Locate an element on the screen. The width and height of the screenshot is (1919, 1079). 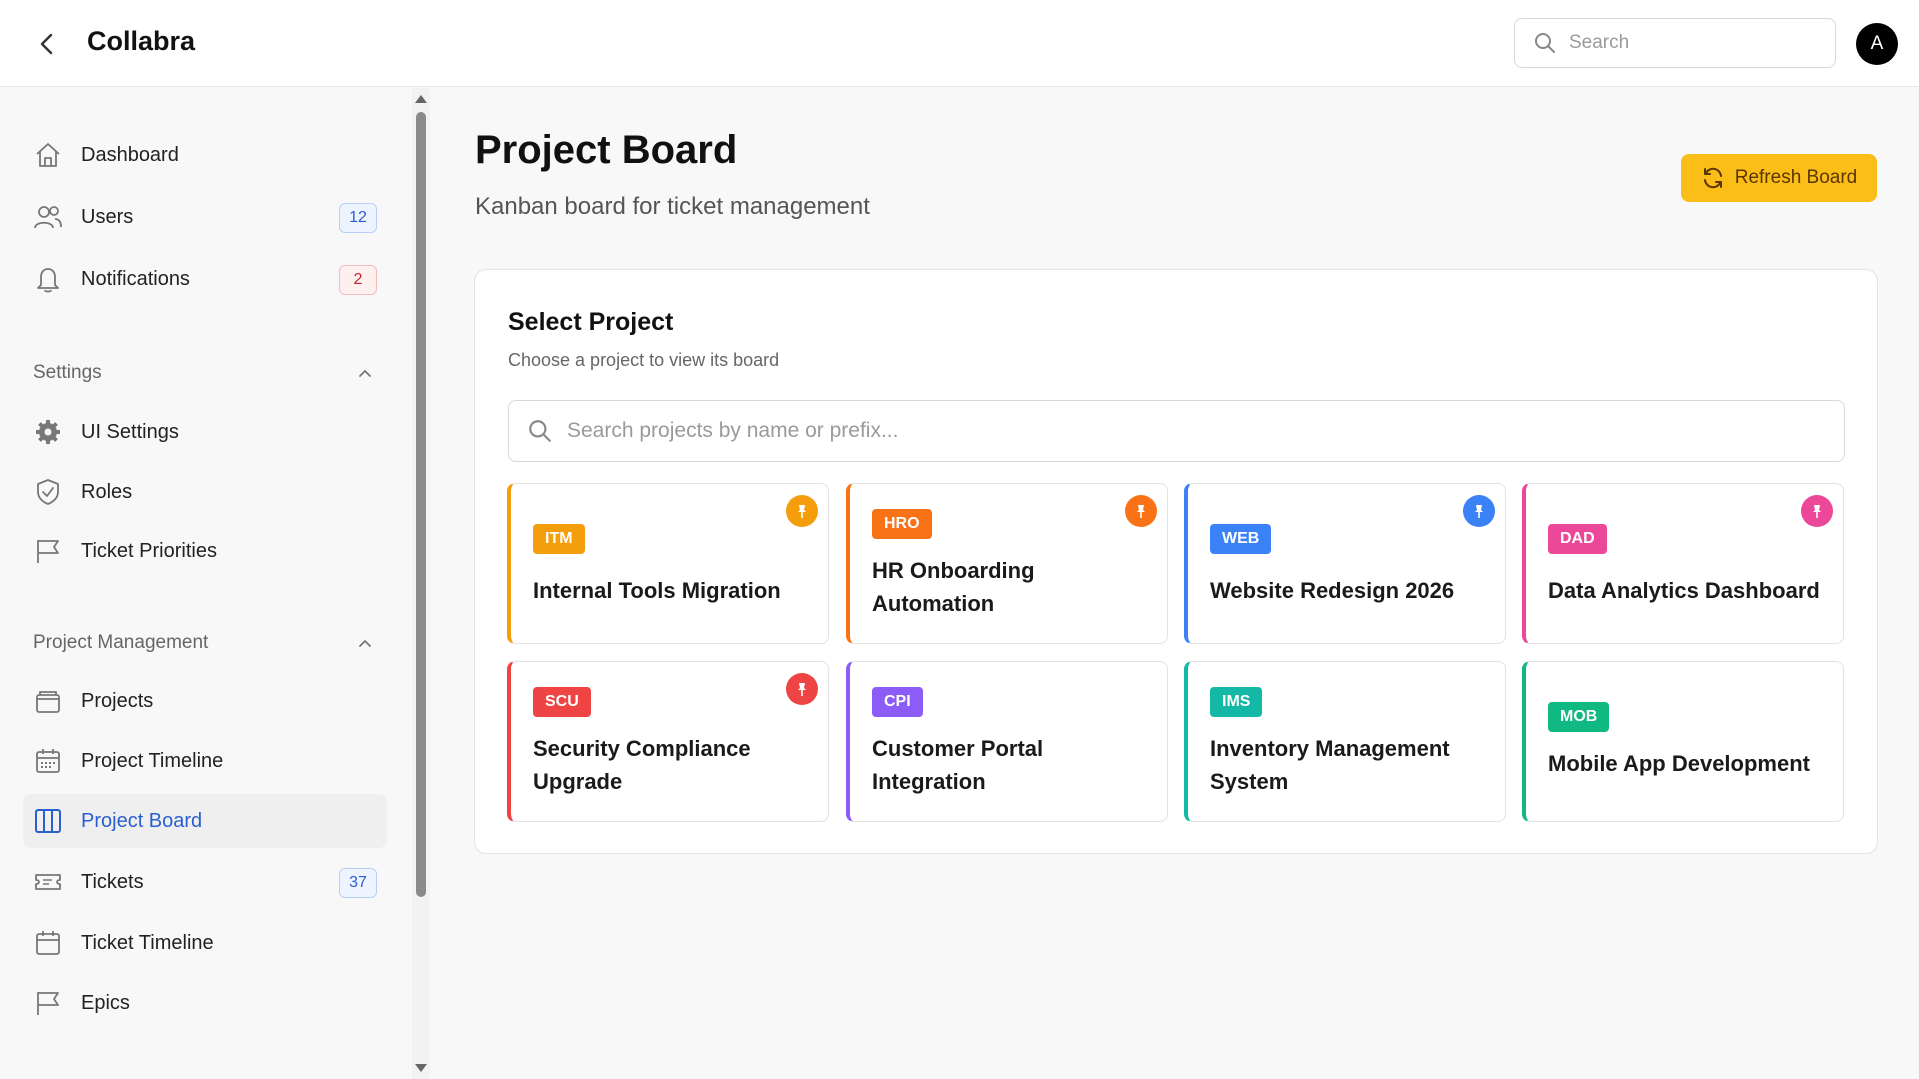
app-title: Collabra is located at coordinates (141, 41).